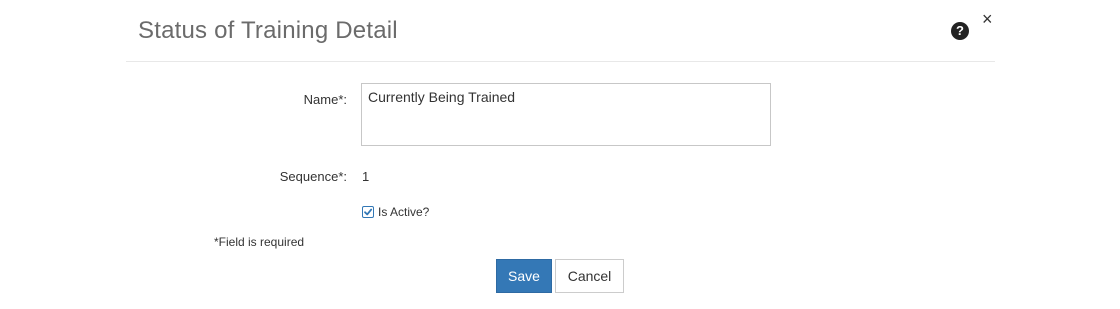  Describe the element at coordinates (366, 176) in the screenshot. I see `sequence-value: 1` at that location.